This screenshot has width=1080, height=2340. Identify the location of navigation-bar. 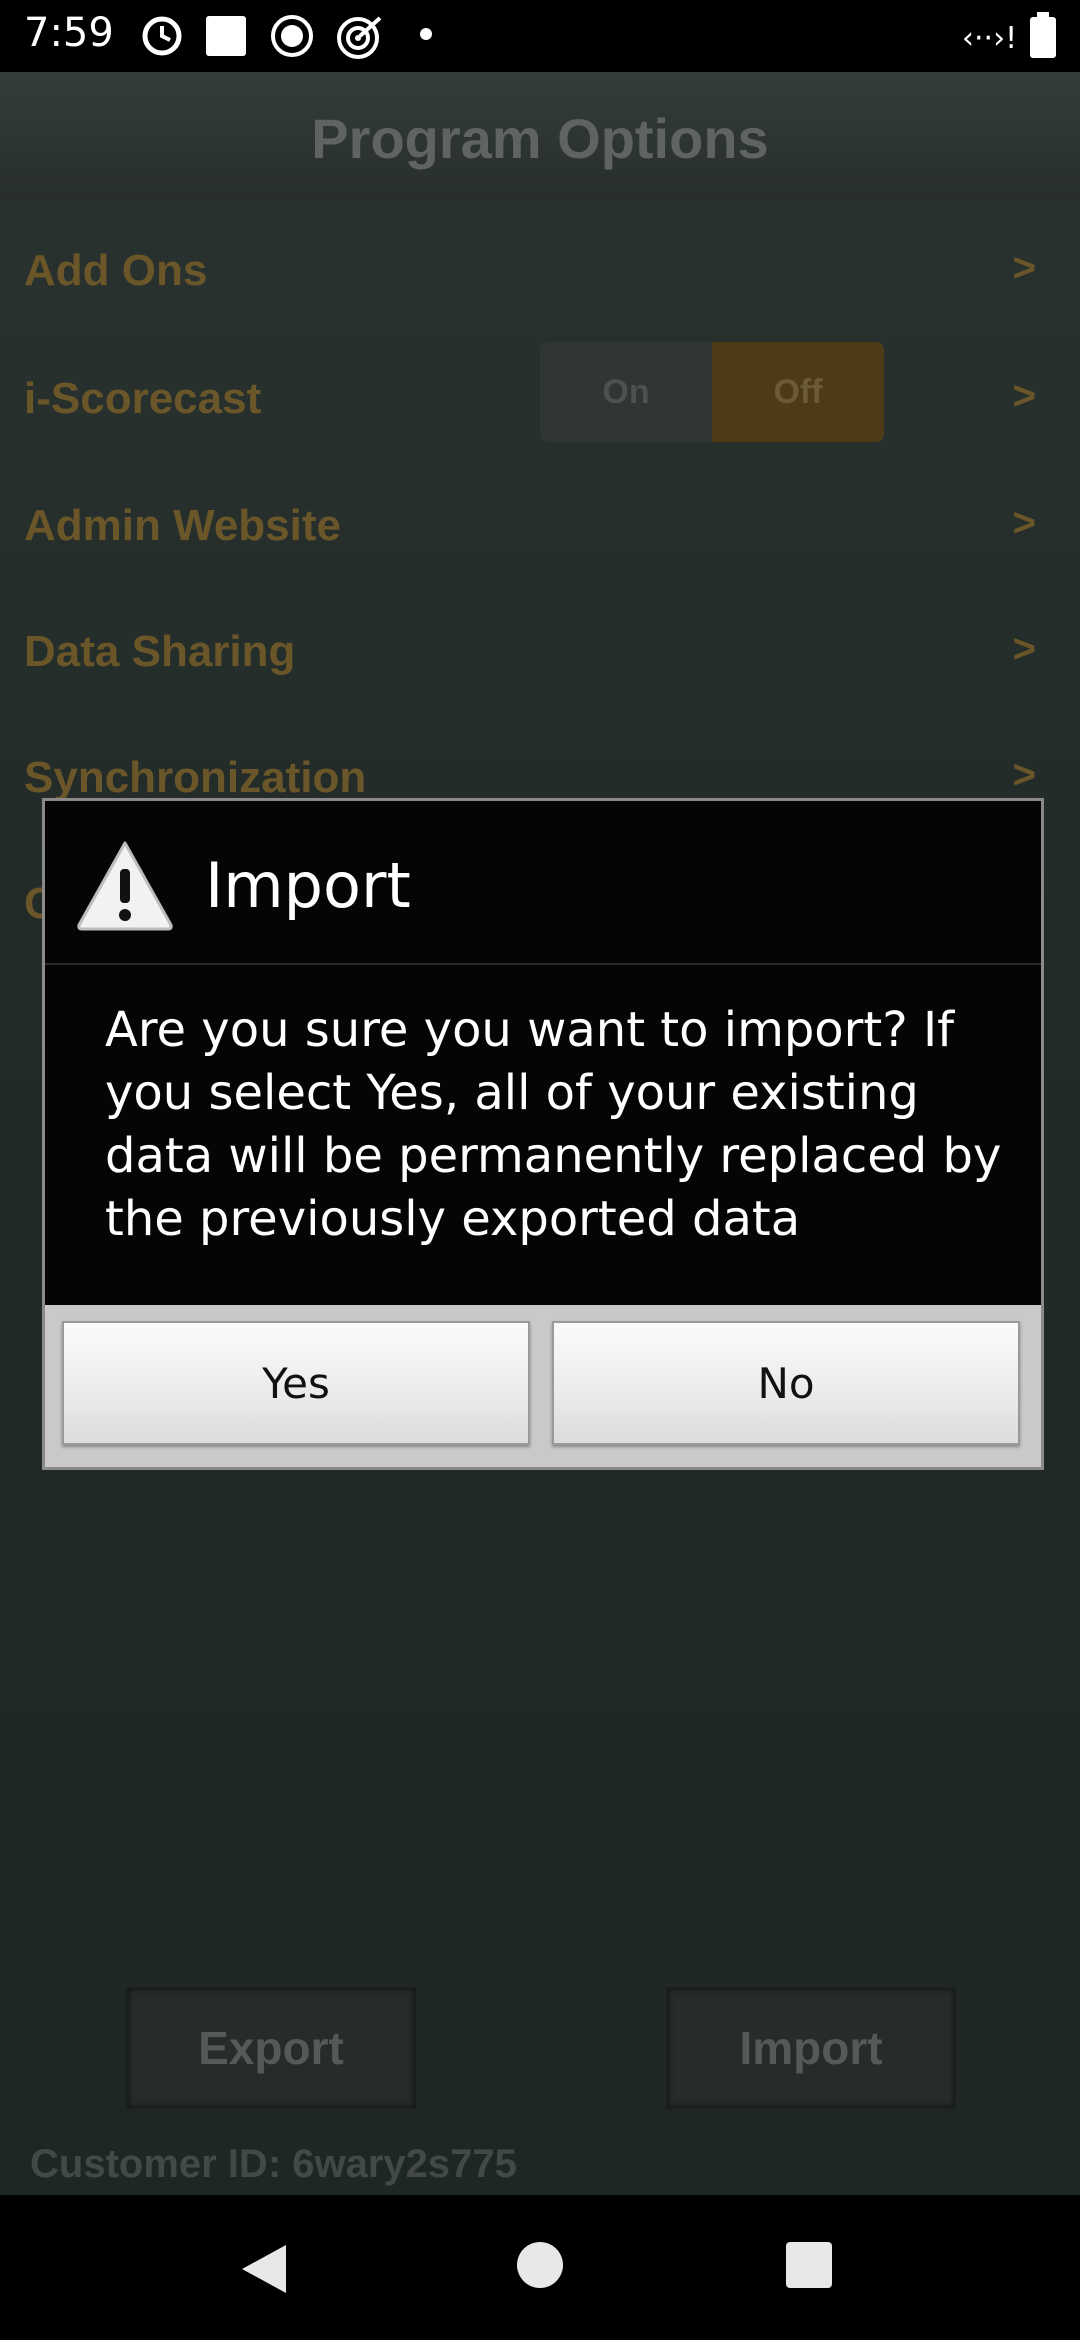
(540, 2267).